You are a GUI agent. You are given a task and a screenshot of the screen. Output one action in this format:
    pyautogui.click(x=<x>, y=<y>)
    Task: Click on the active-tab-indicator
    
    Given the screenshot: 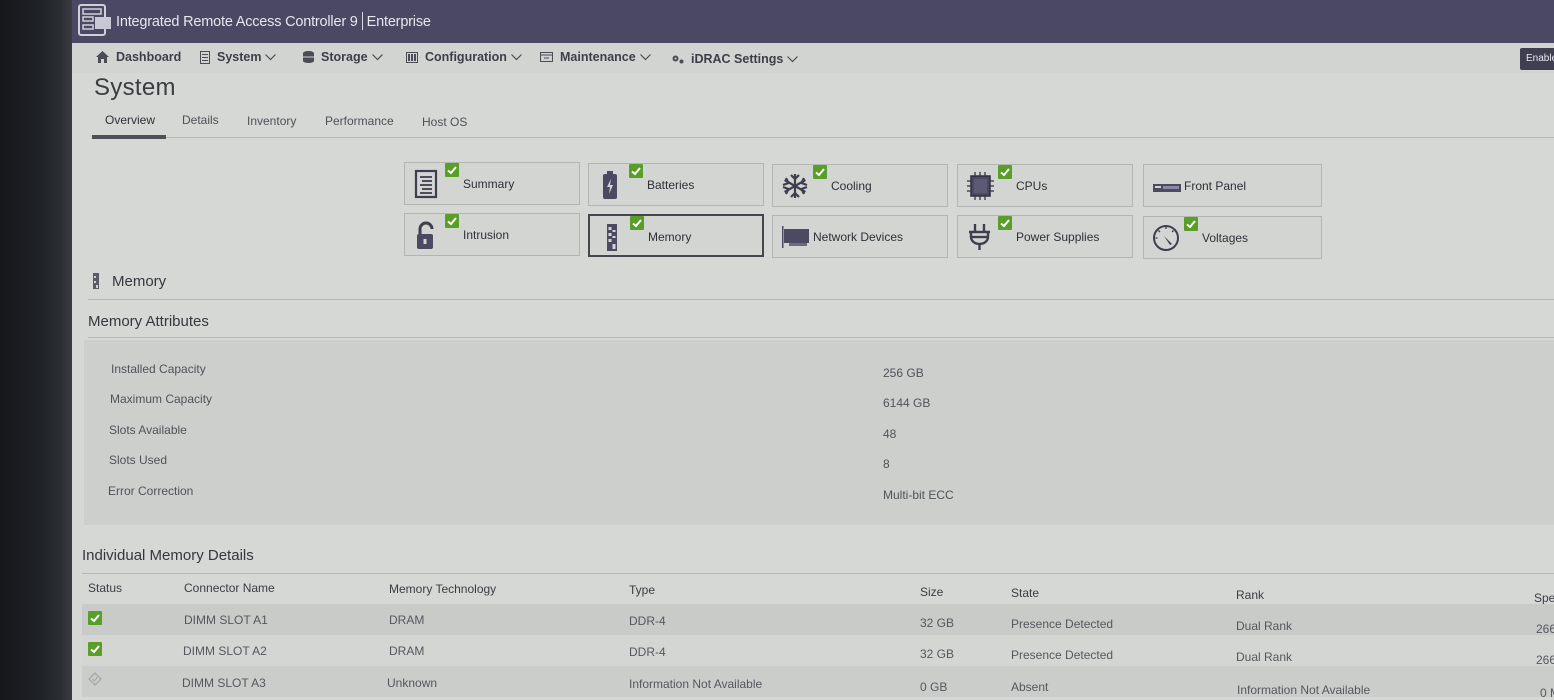 What is the action you would take?
    pyautogui.click(x=129, y=137)
    